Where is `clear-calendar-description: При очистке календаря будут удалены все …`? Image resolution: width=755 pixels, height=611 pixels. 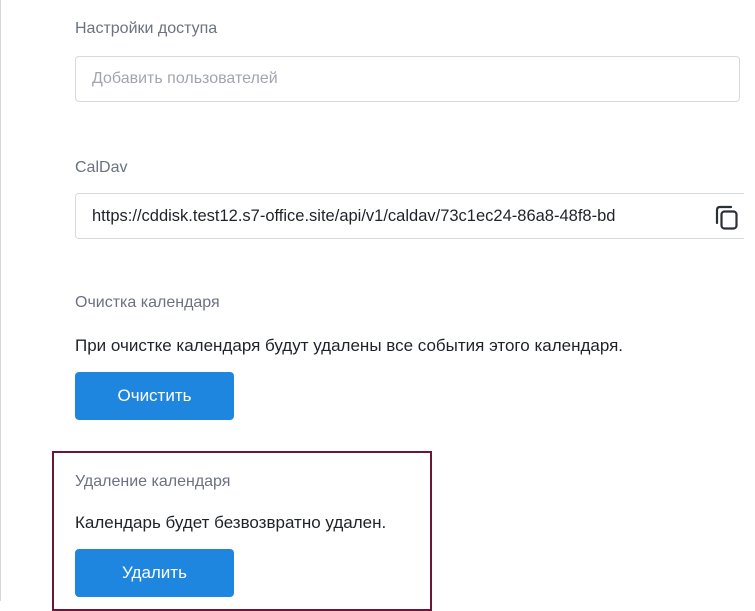 clear-calendar-description: При очистке календаря будут удалены все … is located at coordinates (349, 345).